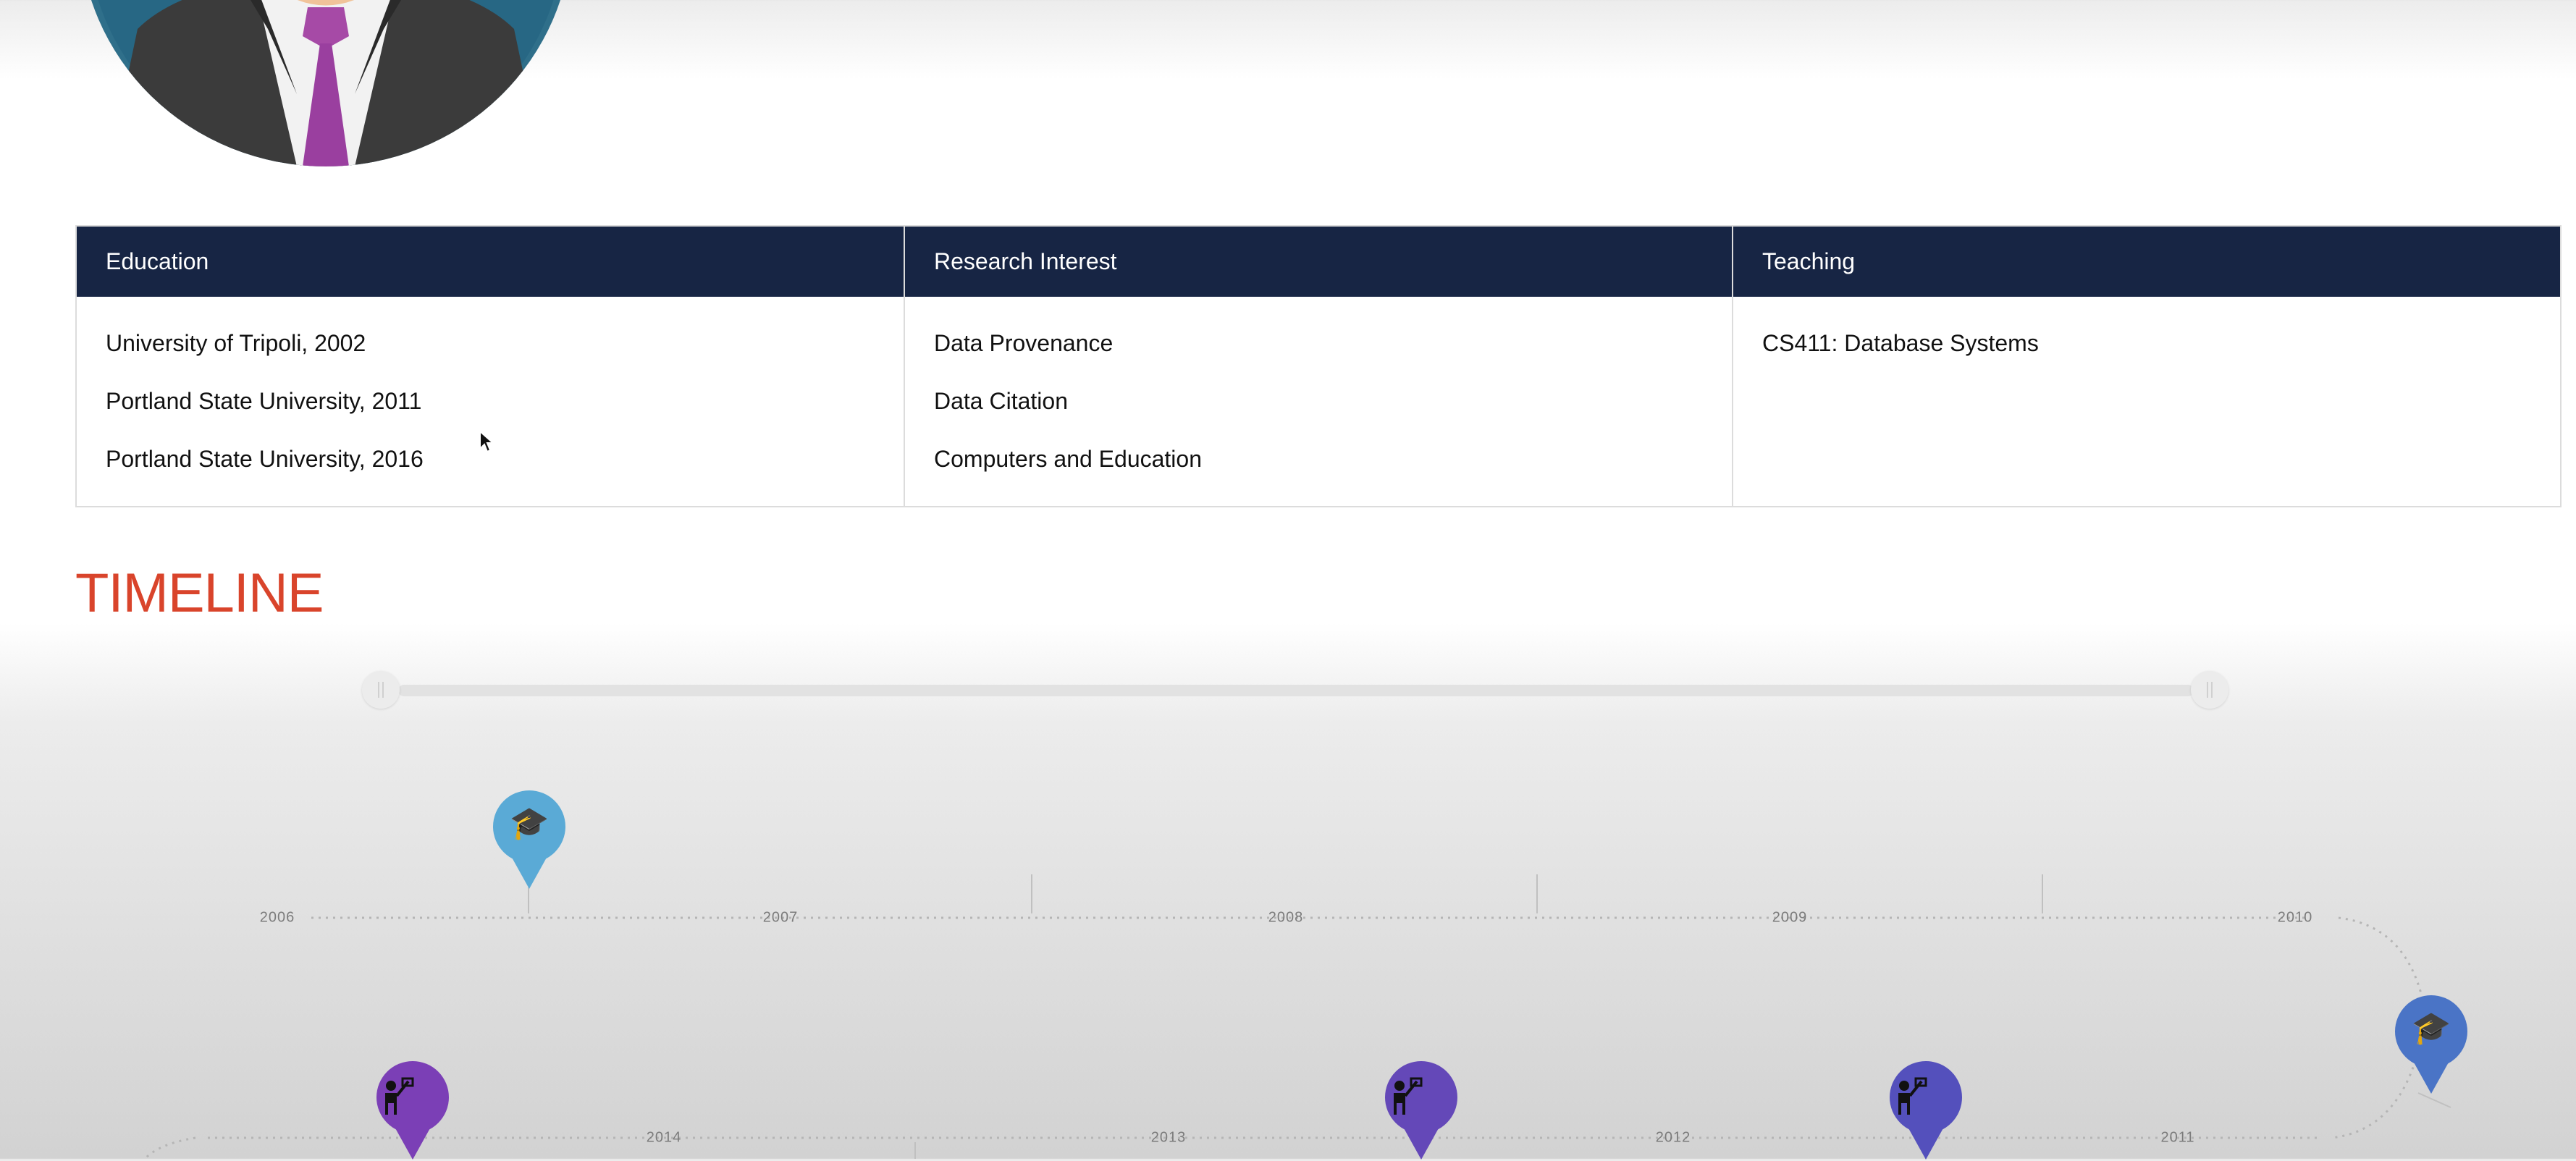  I want to click on year-label-2008: 2008, so click(1286, 917).